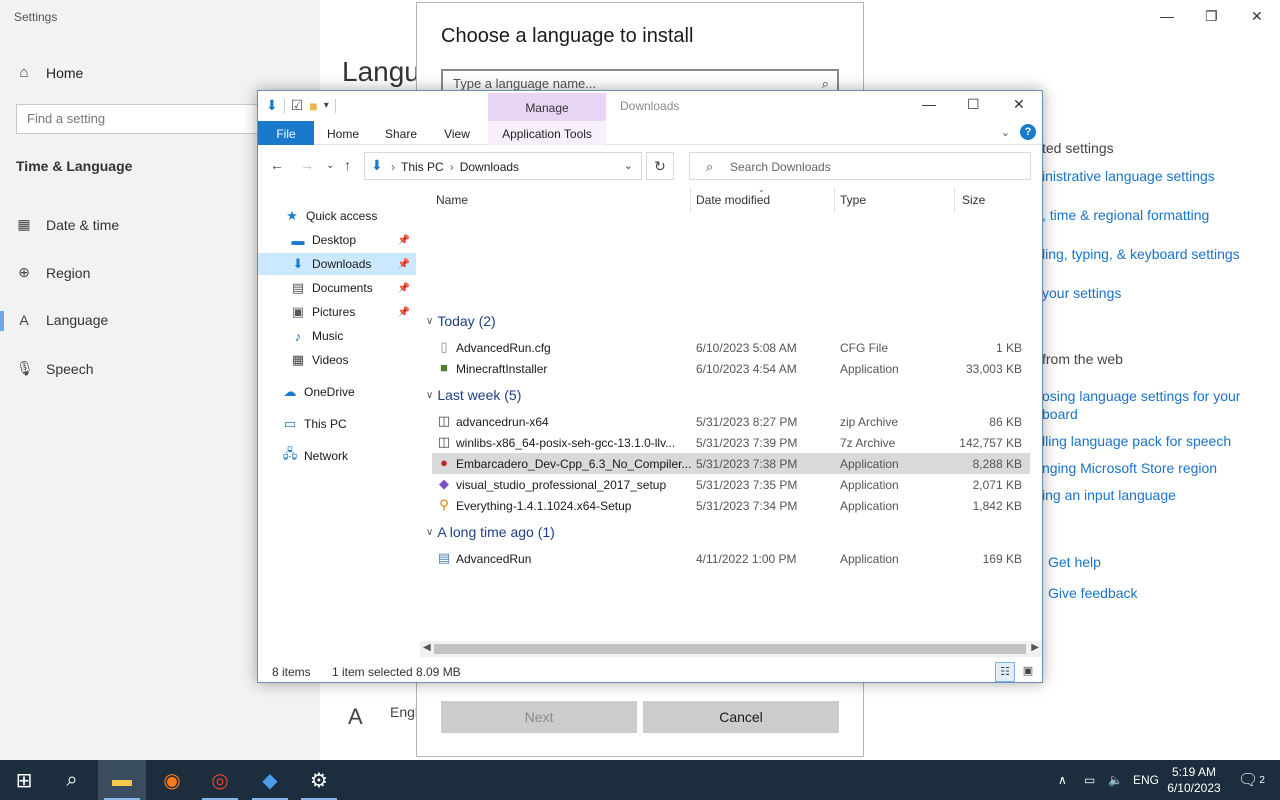 The image size is (1280, 800). Describe the element at coordinates (337, 264) in the screenshot. I see `nav-downloads: ⬇ Downloads 📌` at that location.